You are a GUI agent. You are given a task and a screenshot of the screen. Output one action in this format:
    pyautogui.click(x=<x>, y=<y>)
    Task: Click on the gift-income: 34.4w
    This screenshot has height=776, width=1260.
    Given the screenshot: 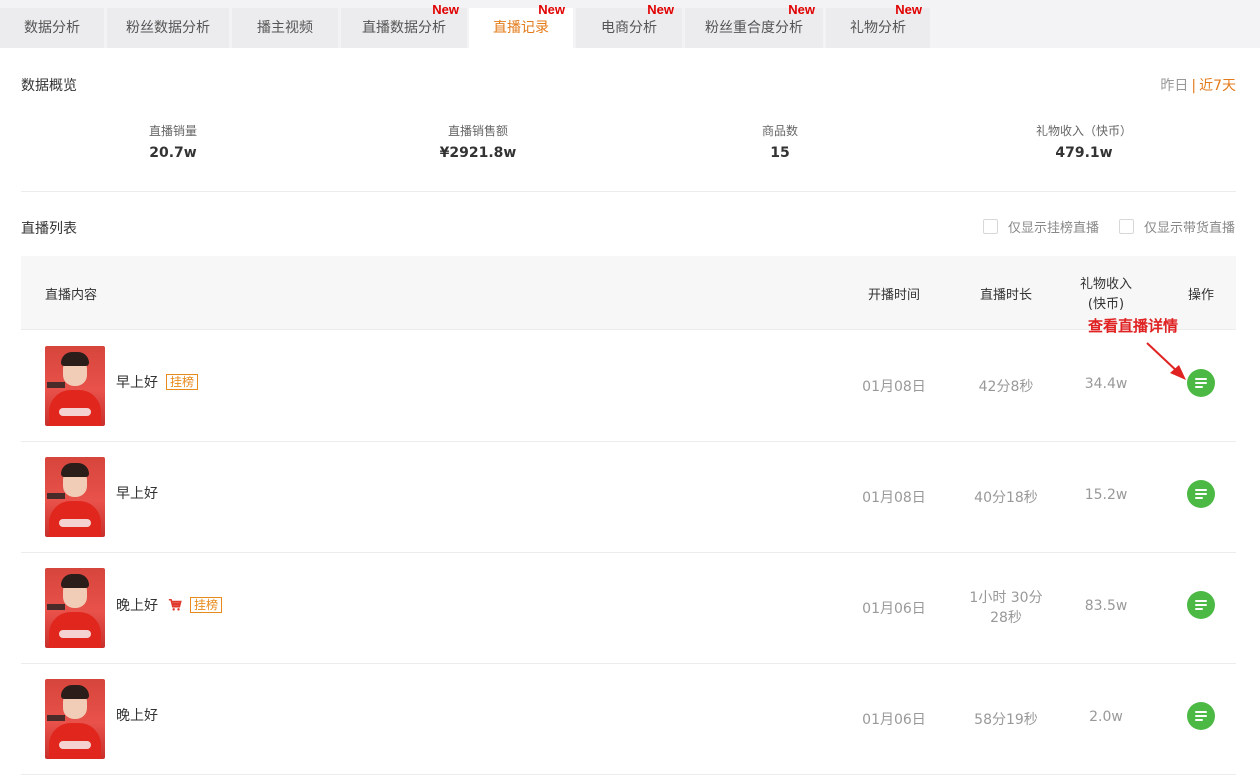 What is the action you would take?
    pyautogui.click(x=1106, y=384)
    